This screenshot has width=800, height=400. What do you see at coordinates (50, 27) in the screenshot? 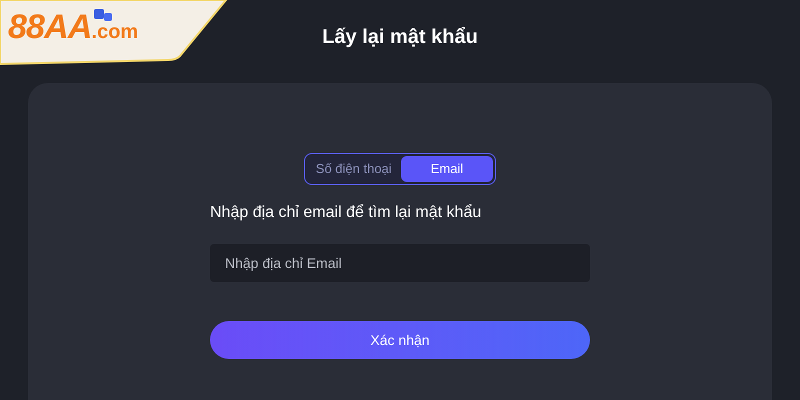
I see `logo-text: 88AA` at bounding box center [50, 27].